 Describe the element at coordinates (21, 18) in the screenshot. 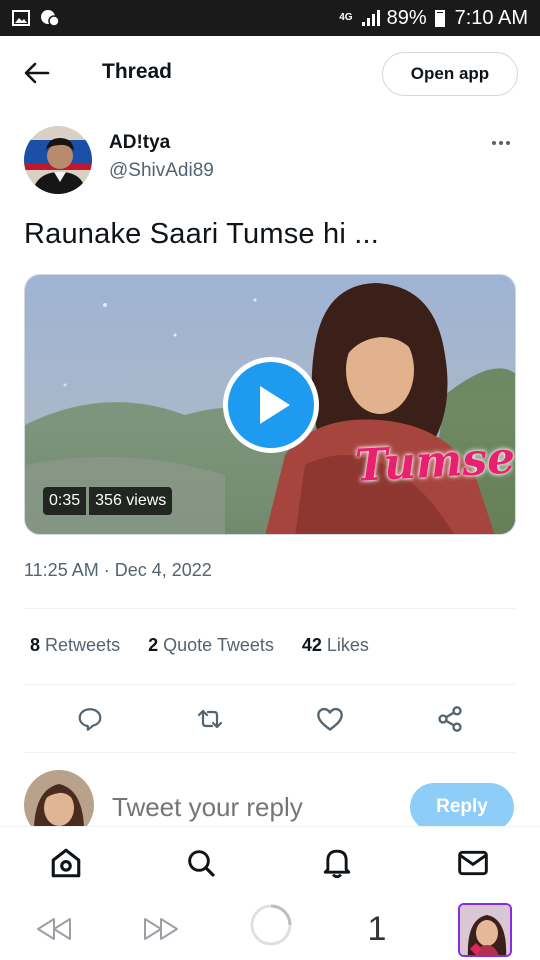

I see `gallery-notification-icon` at that location.